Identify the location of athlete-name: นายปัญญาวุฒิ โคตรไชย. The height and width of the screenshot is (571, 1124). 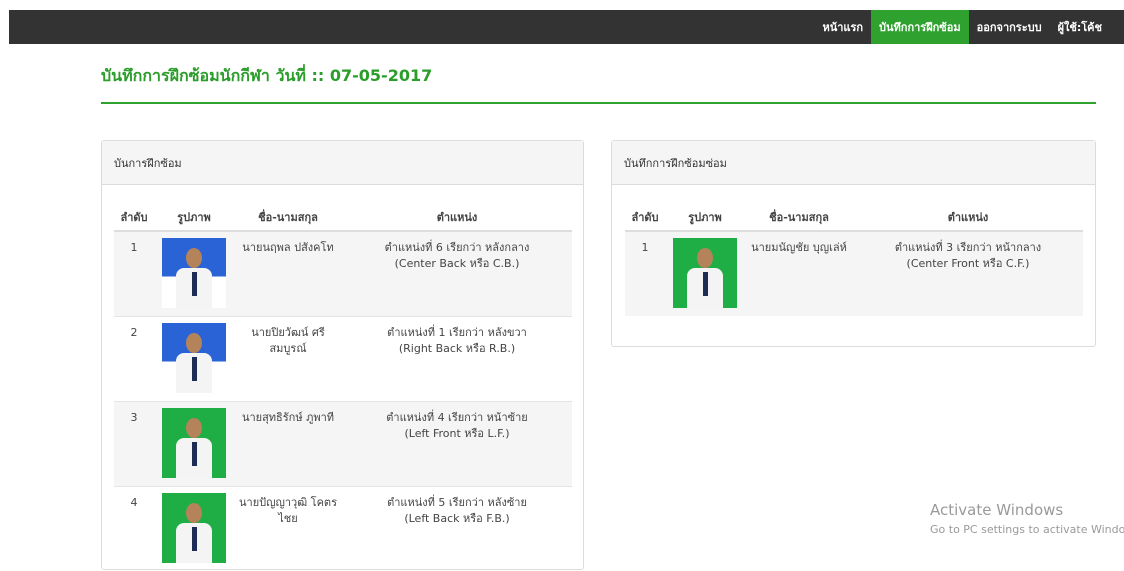
(288, 528).